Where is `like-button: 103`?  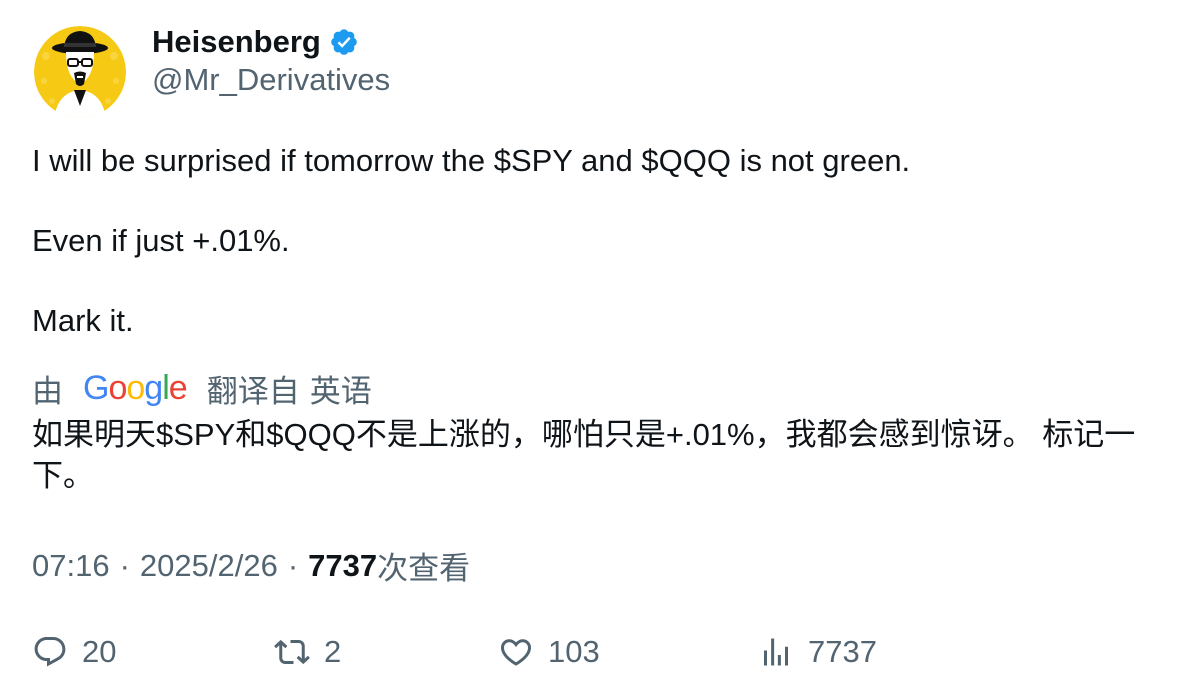 like-button: 103 is located at coordinates (549, 652).